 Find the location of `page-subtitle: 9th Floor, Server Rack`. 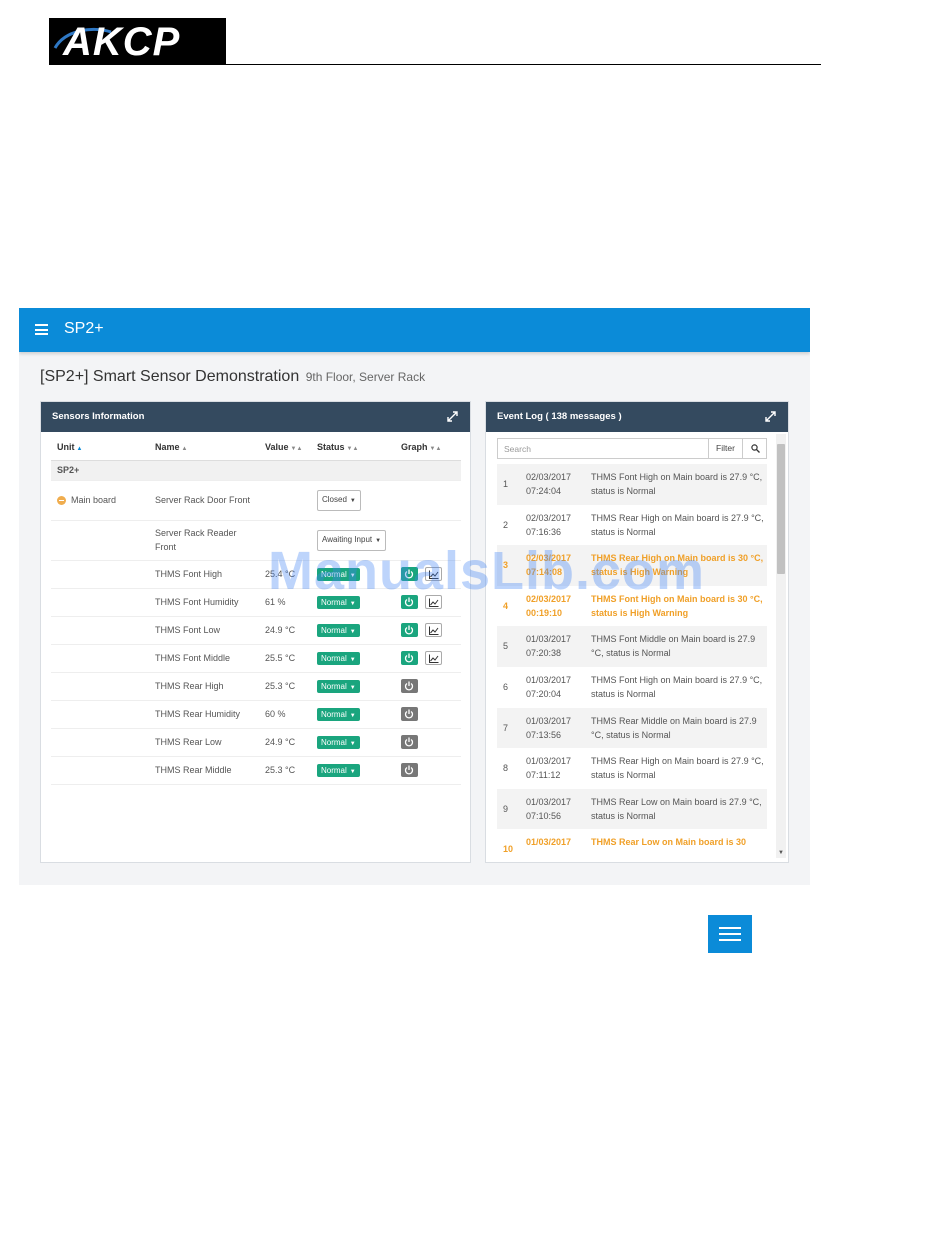

page-subtitle: 9th Floor, Server Rack is located at coordinates (365, 377).